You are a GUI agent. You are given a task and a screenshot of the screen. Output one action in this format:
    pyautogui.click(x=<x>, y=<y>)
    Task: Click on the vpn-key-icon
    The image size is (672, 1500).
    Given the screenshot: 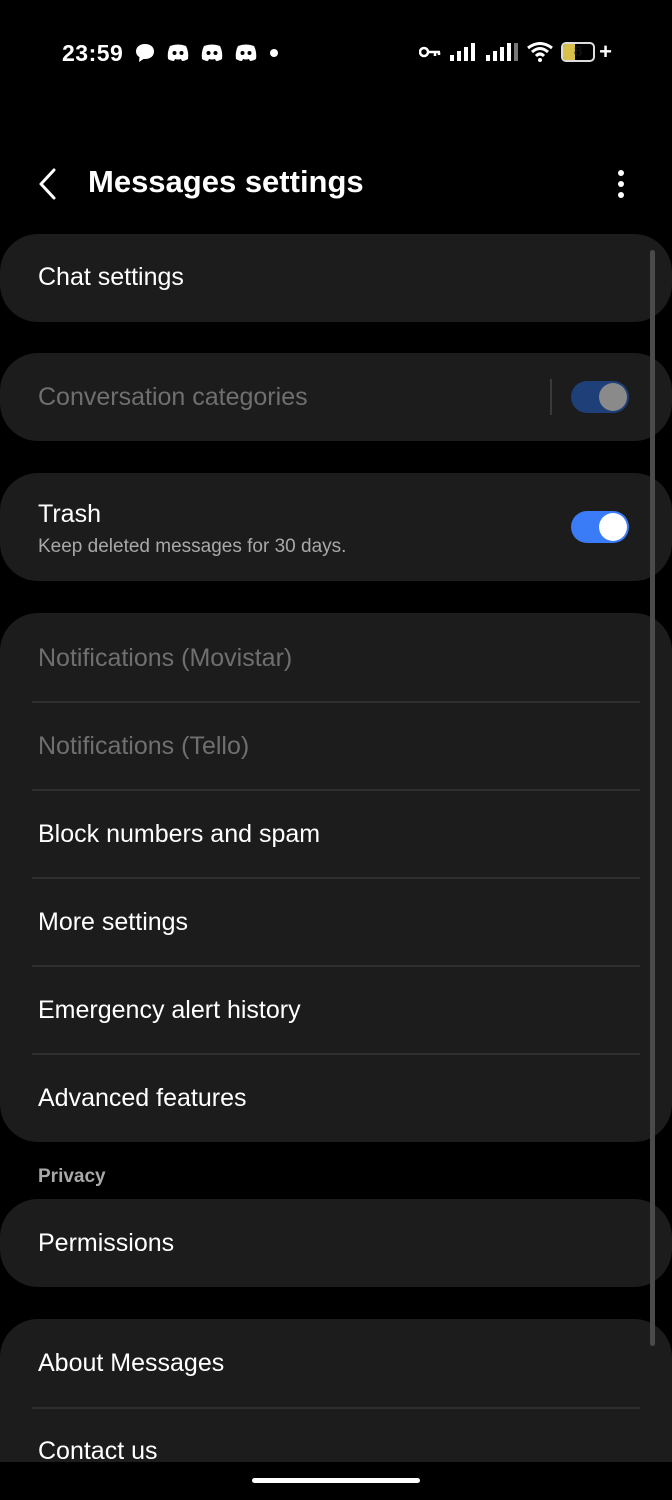 What is the action you would take?
    pyautogui.click(x=430, y=52)
    